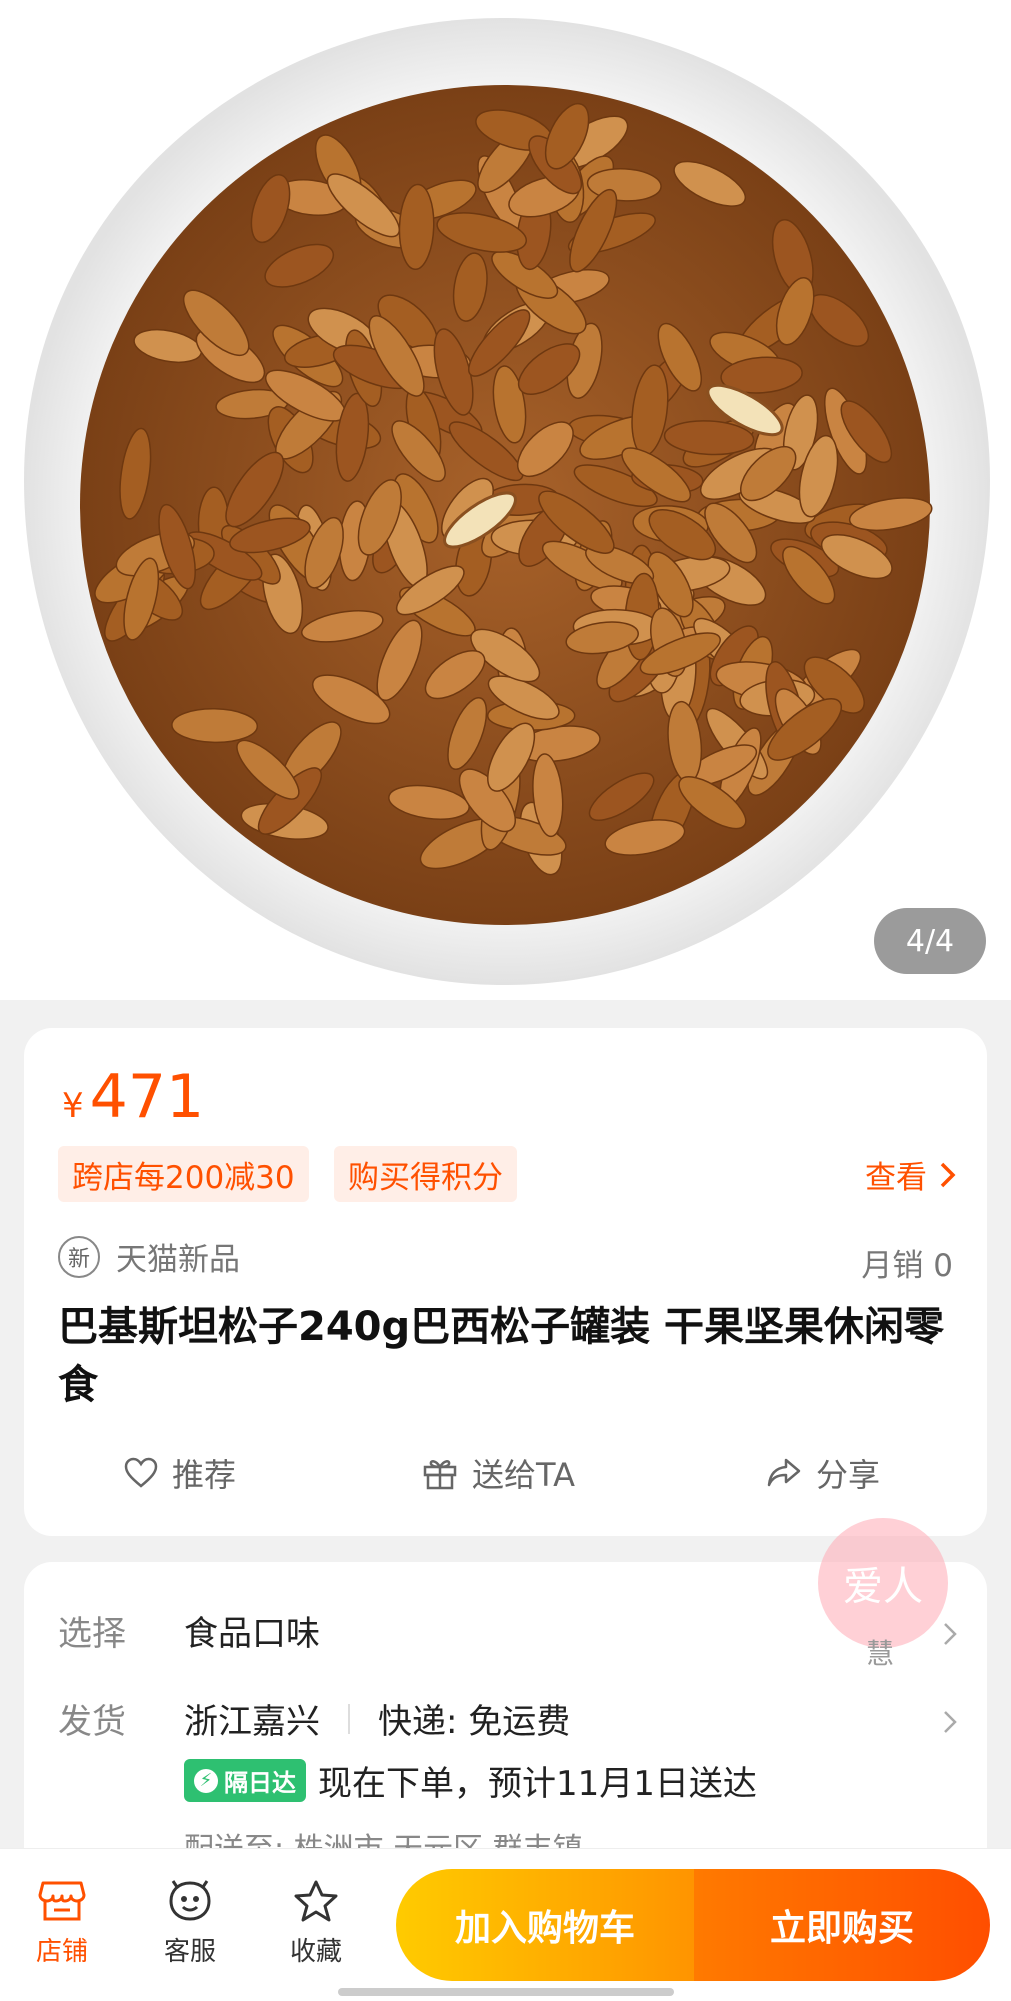 The image size is (1011, 2001). I want to click on recommend-button: 推荐, so click(180, 1473).